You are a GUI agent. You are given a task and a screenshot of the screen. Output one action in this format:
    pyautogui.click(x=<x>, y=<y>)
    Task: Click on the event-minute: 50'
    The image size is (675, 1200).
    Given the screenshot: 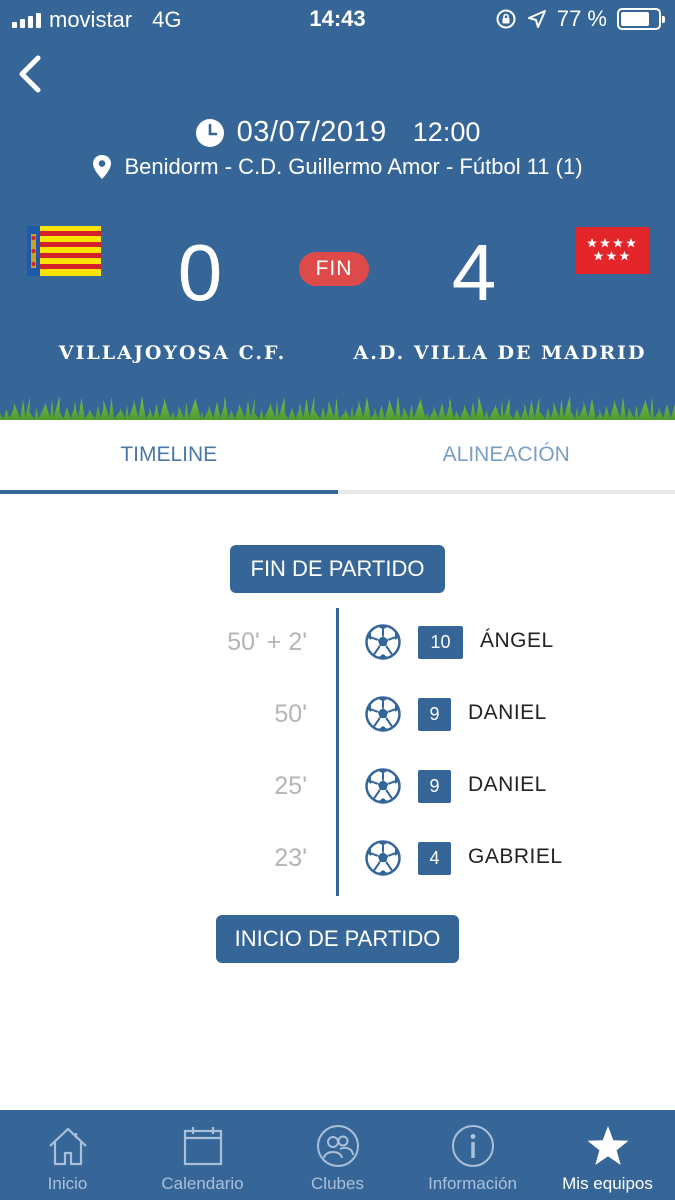 What is the action you would take?
    pyautogui.click(x=290, y=714)
    